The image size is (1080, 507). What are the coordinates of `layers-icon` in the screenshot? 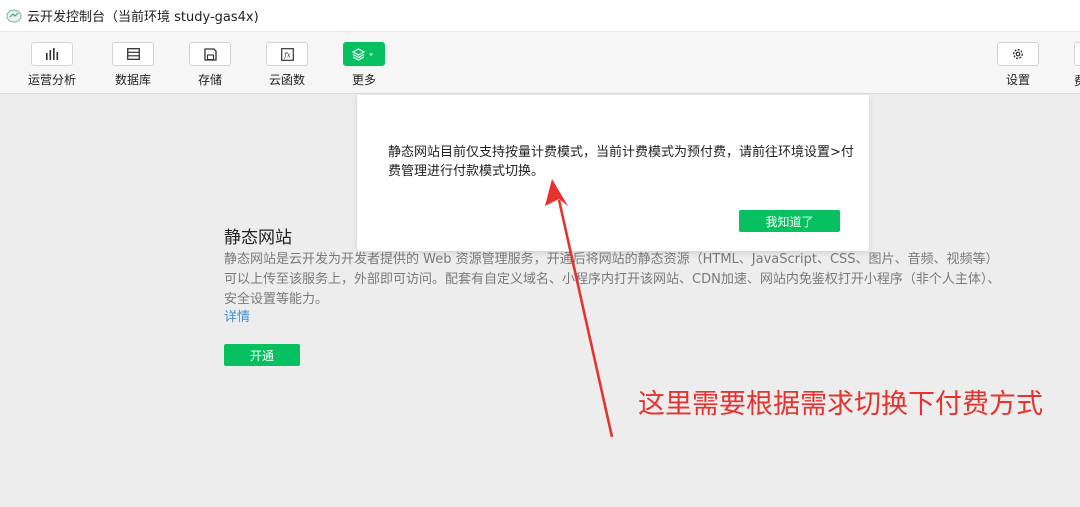 It's located at (364, 54).